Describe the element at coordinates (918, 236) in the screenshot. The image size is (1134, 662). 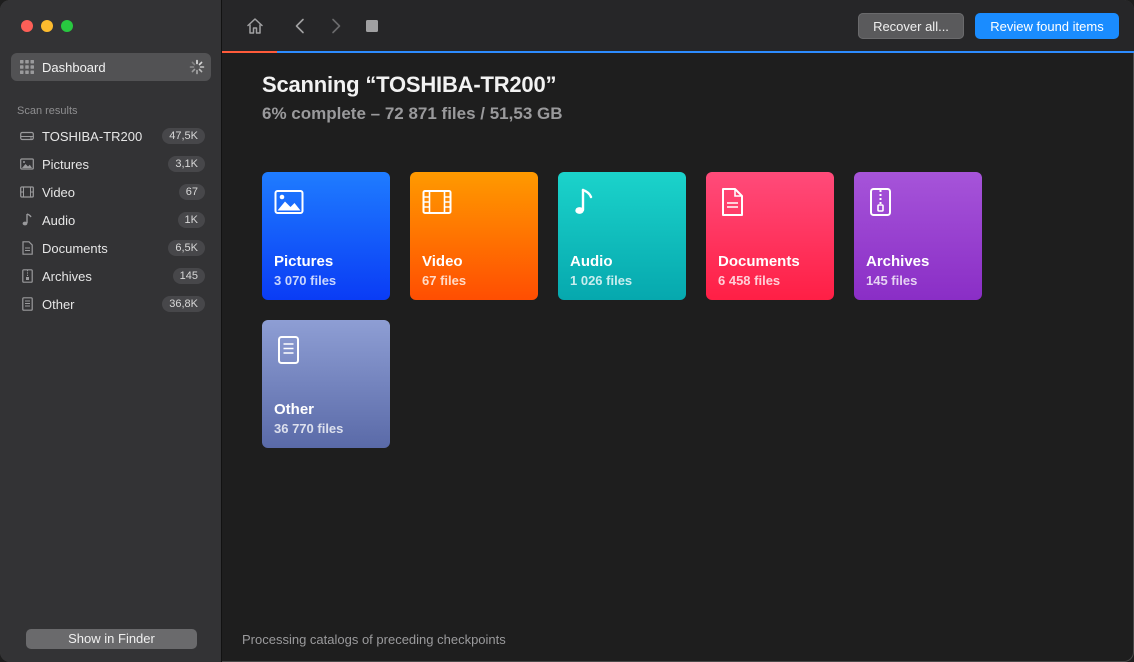
I see `category-tile-archives: Archives 145 files` at that location.